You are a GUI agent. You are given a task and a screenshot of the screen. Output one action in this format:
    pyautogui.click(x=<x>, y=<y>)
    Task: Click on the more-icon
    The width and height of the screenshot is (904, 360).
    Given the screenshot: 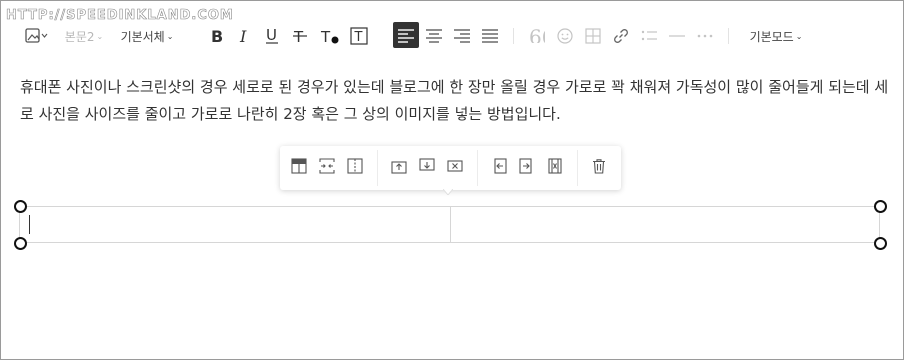 What is the action you would take?
    pyautogui.click(x=705, y=36)
    